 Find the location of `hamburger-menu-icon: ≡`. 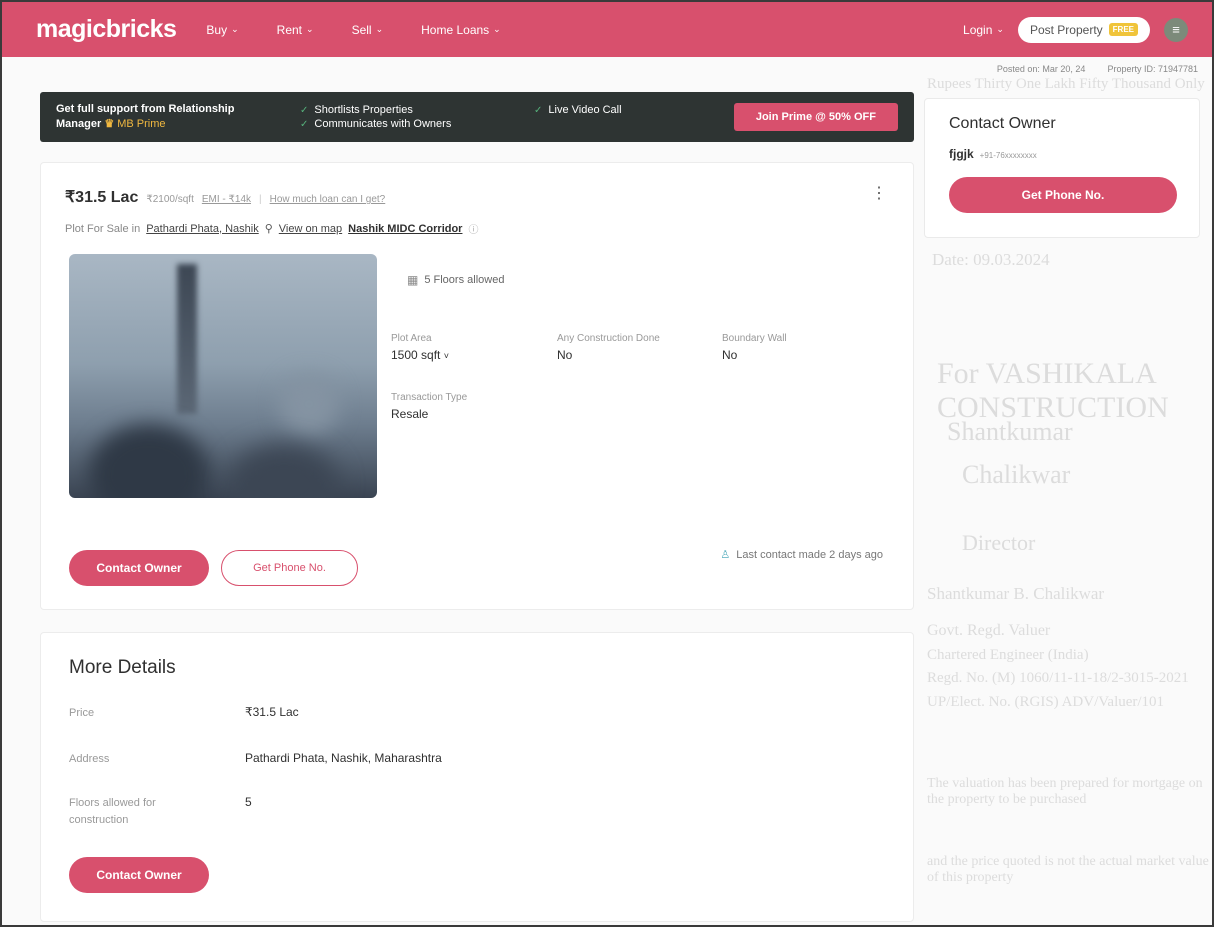

hamburger-menu-icon: ≡ is located at coordinates (1176, 29).